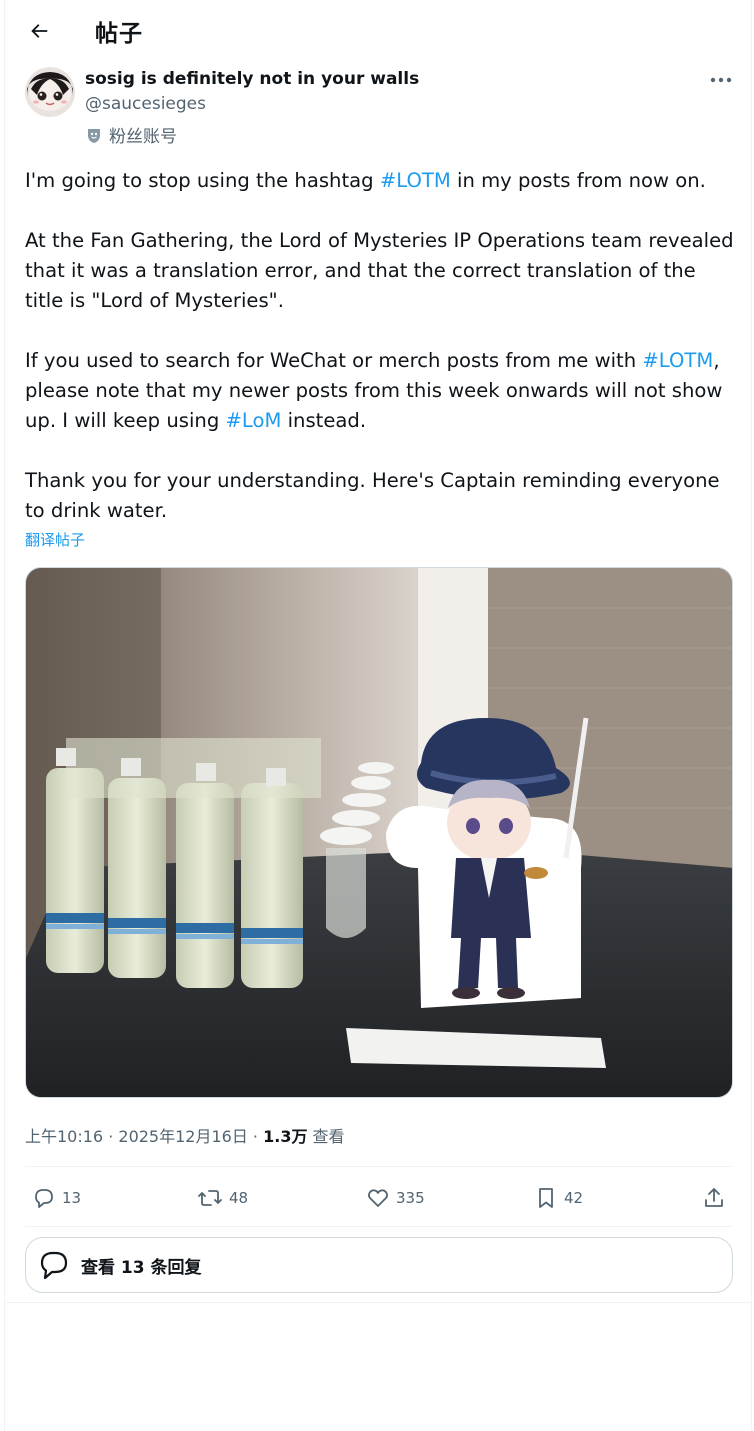 Image resolution: width=754 pixels, height=1431 pixels. I want to click on chat-bubble-icon, so click(54, 1265).